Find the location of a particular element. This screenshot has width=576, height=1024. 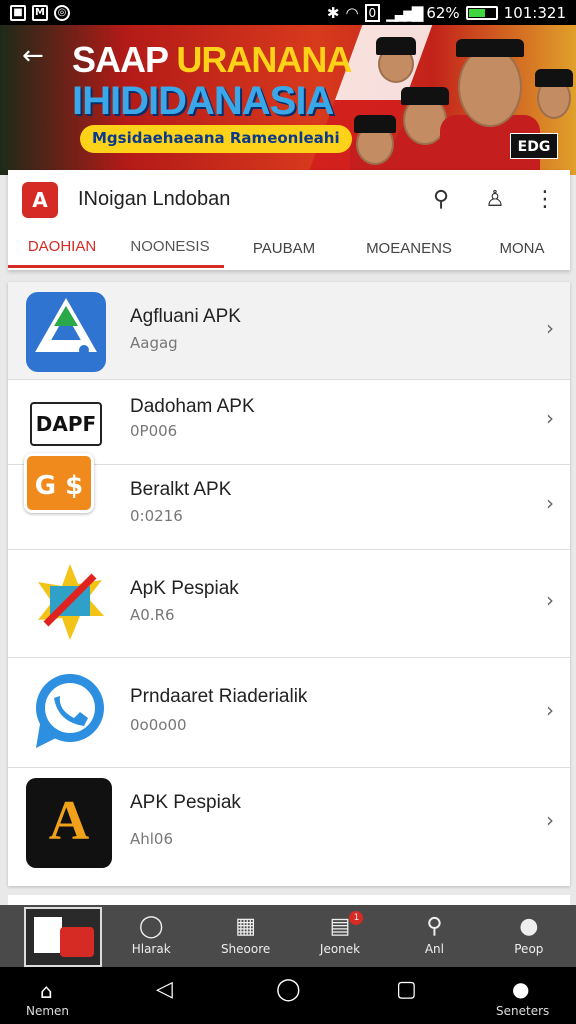

banner-tagline: Mgsidaehaeana Rameonleahi is located at coordinates (216, 139).